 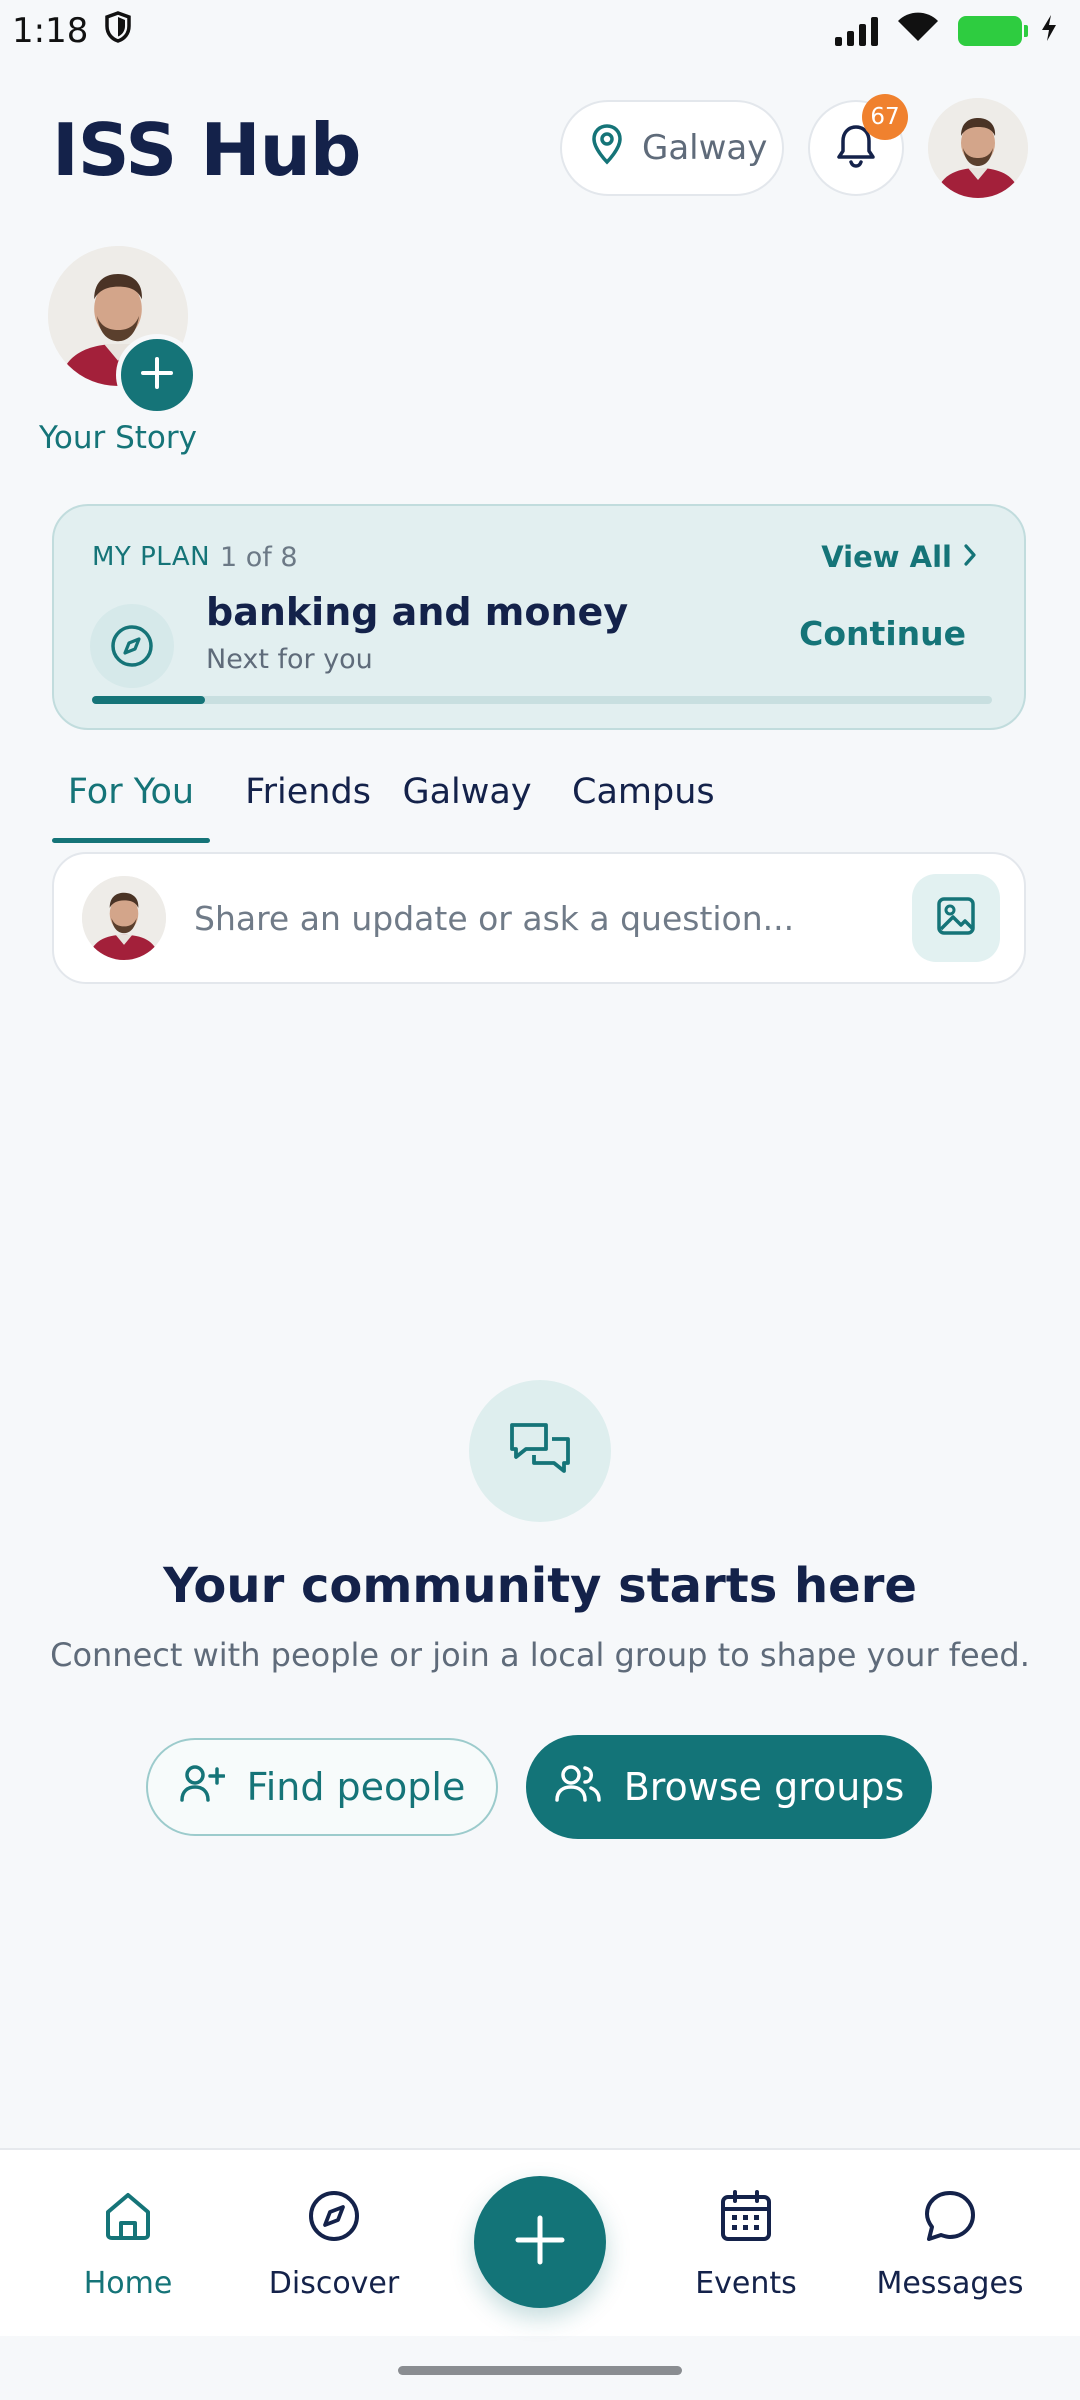 What do you see at coordinates (540, 1451) in the screenshot?
I see `chat-bubbles-icon` at bounding box center [540, 1451].